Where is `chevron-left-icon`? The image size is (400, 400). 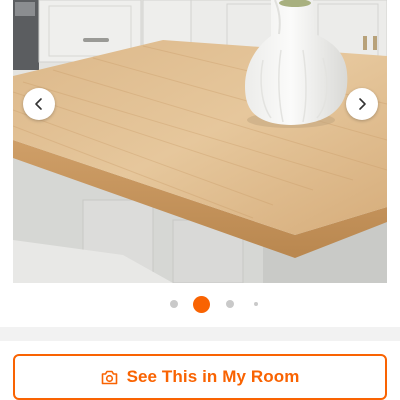
chevron-left-icon is located at coordinates (38, 104).